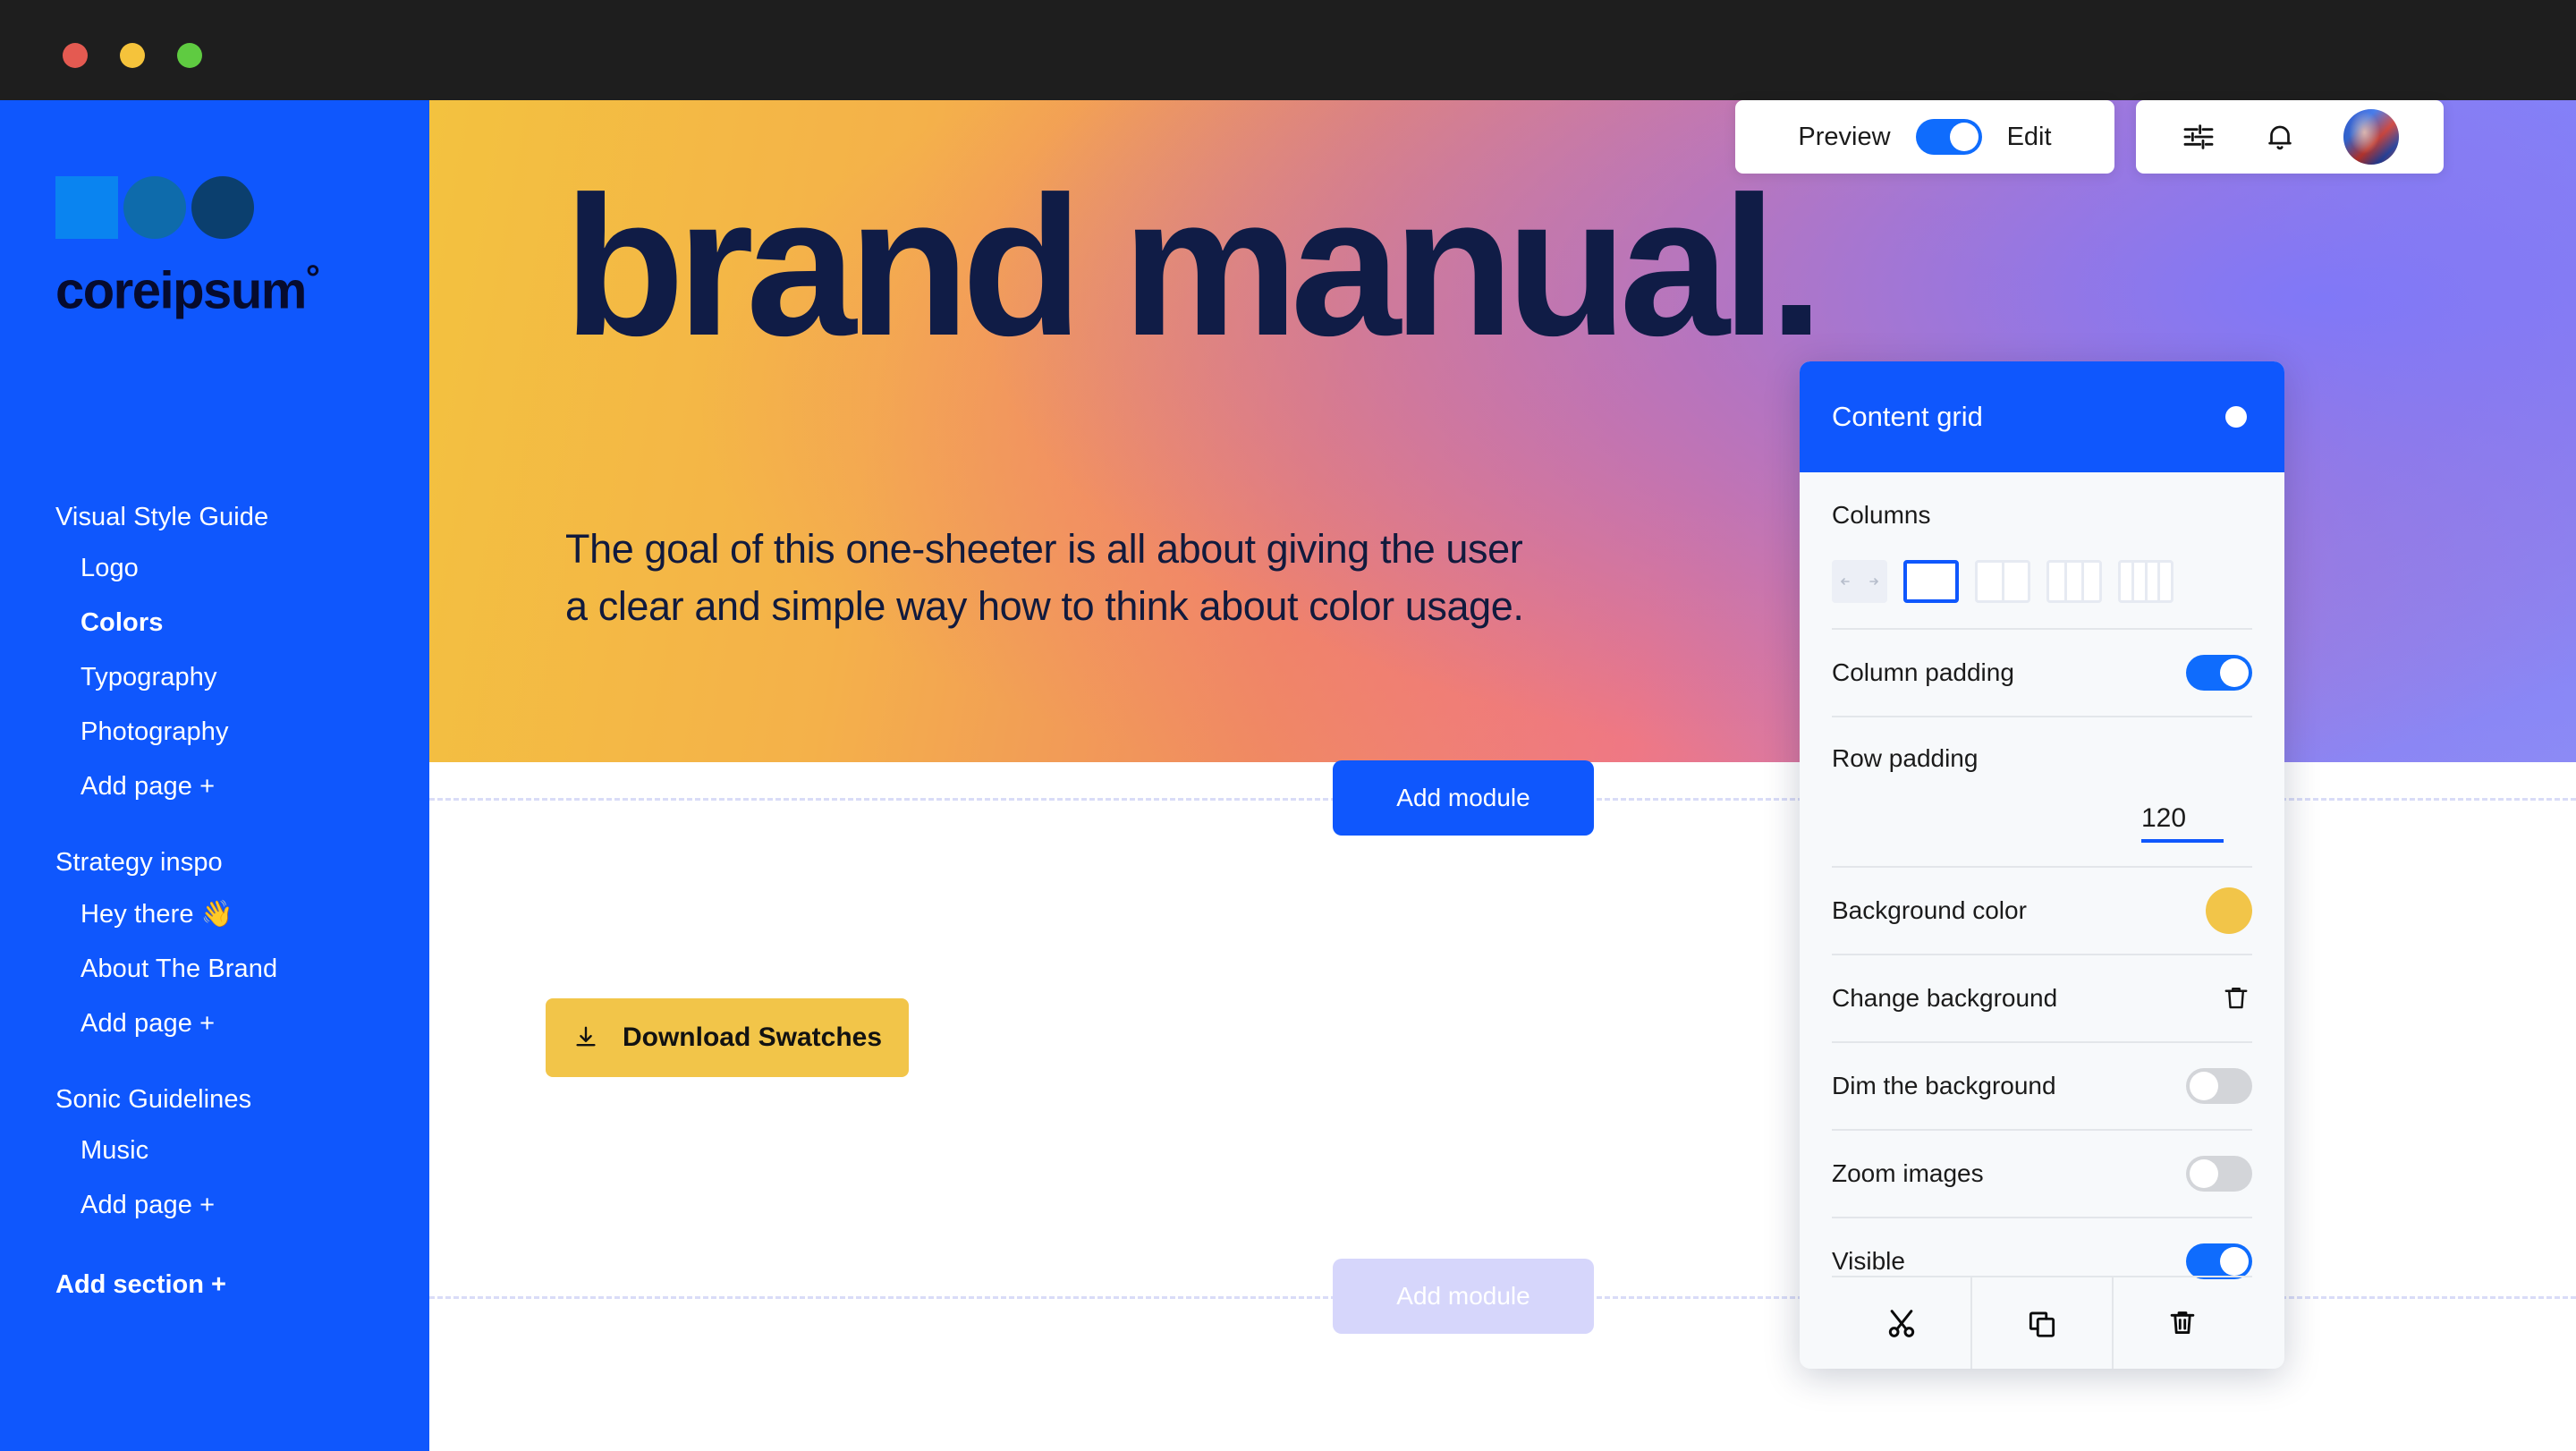  What do you see at coordinates (2042, 417) in the screenshot?
I see `panel-header: Content grid` at bounding box center [2042, 417].